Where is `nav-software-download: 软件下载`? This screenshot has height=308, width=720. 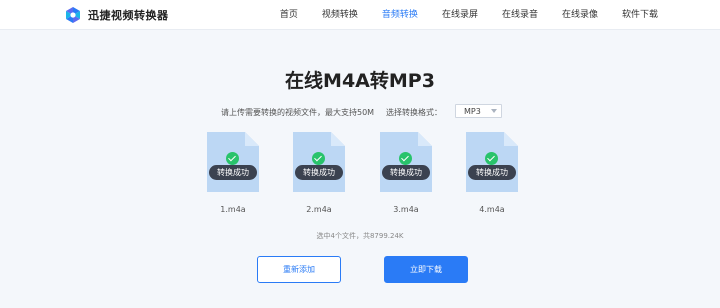
nav-software-download: 软件下载 is located at coordinates (640, 15).